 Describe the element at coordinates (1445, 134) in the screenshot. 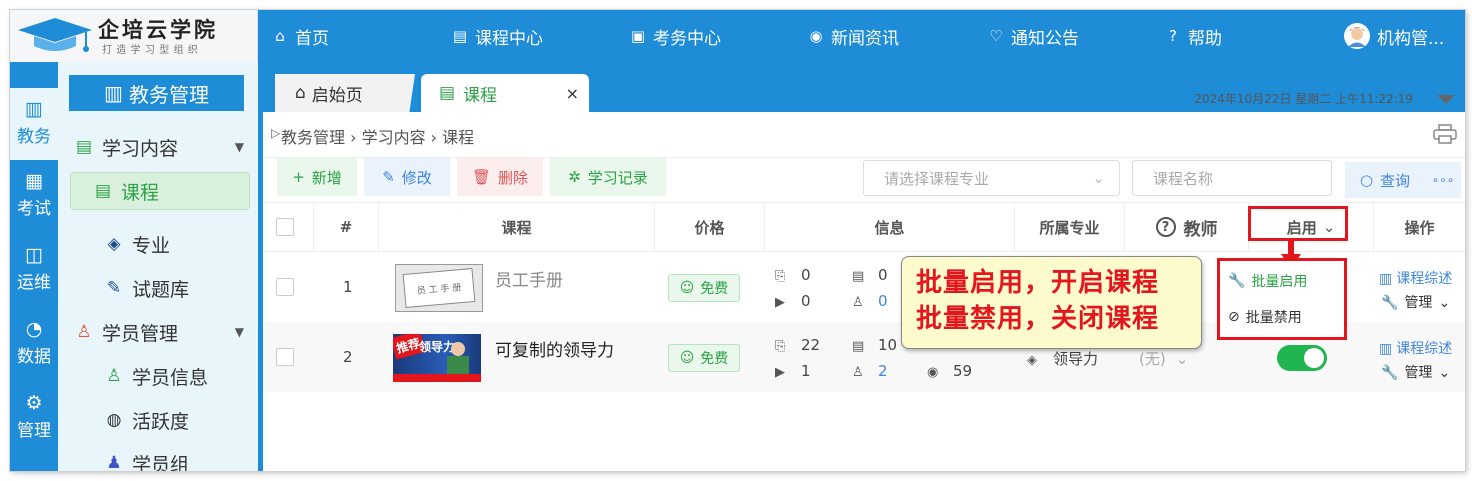

I see `printer-icon` at that location.